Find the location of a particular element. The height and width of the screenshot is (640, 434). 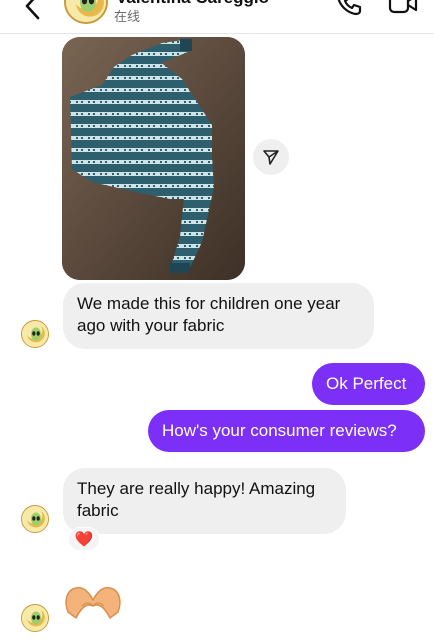

video-camera-icon is located at coordinates (403, 8).